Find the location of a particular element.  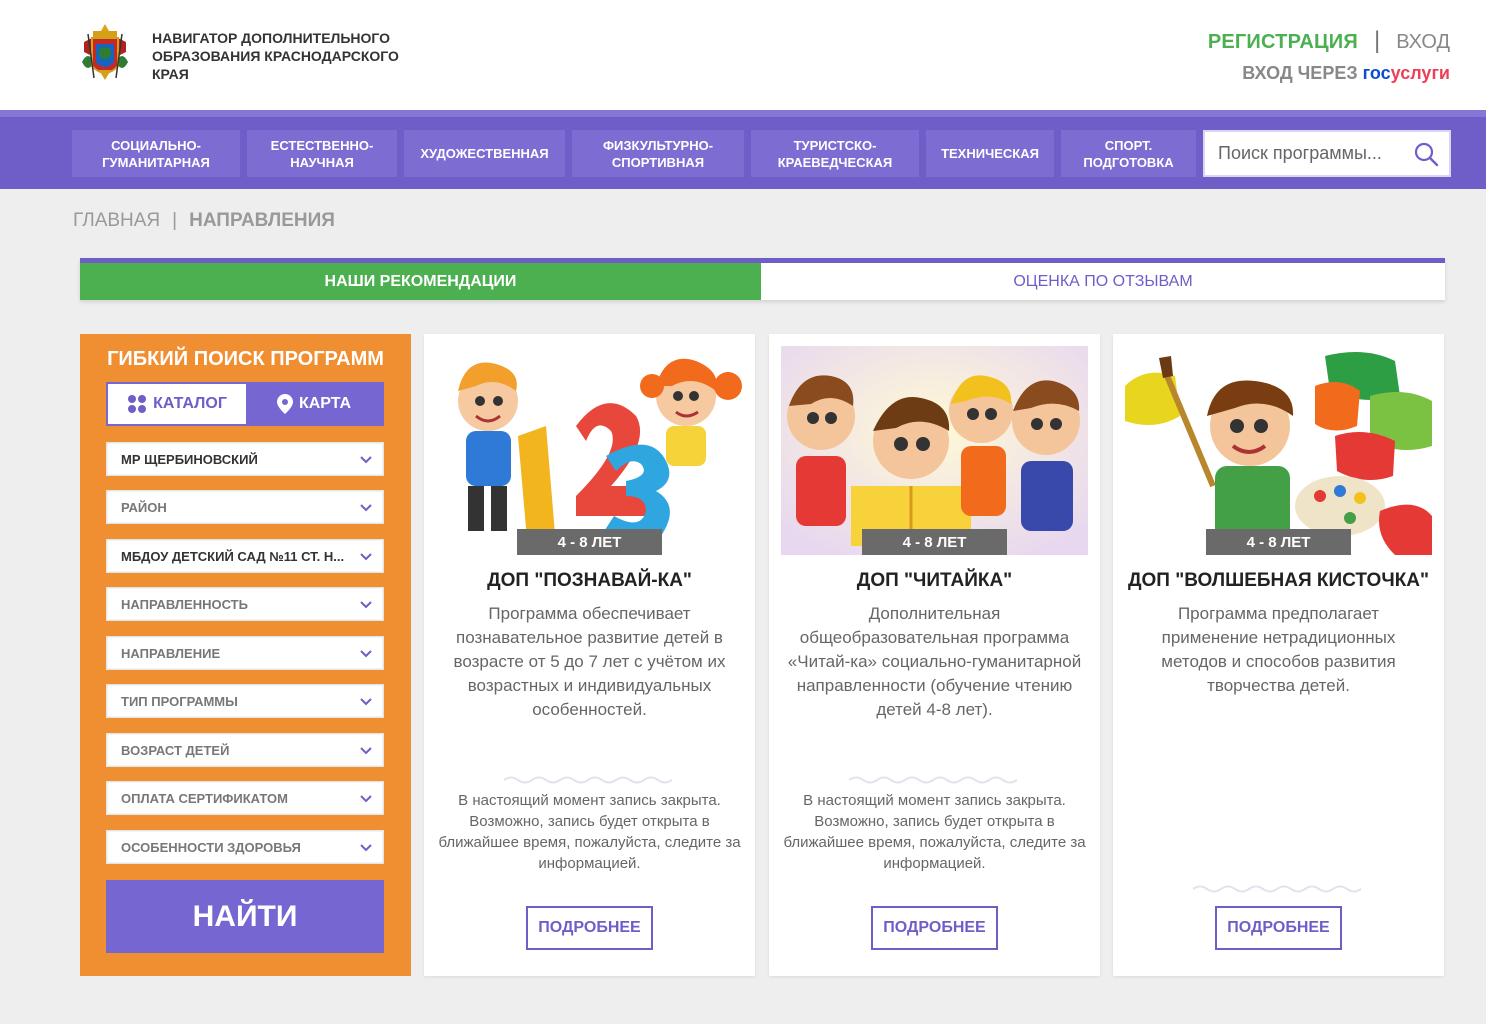

login-link: ВХОД is located at coordinates (1423, 42).